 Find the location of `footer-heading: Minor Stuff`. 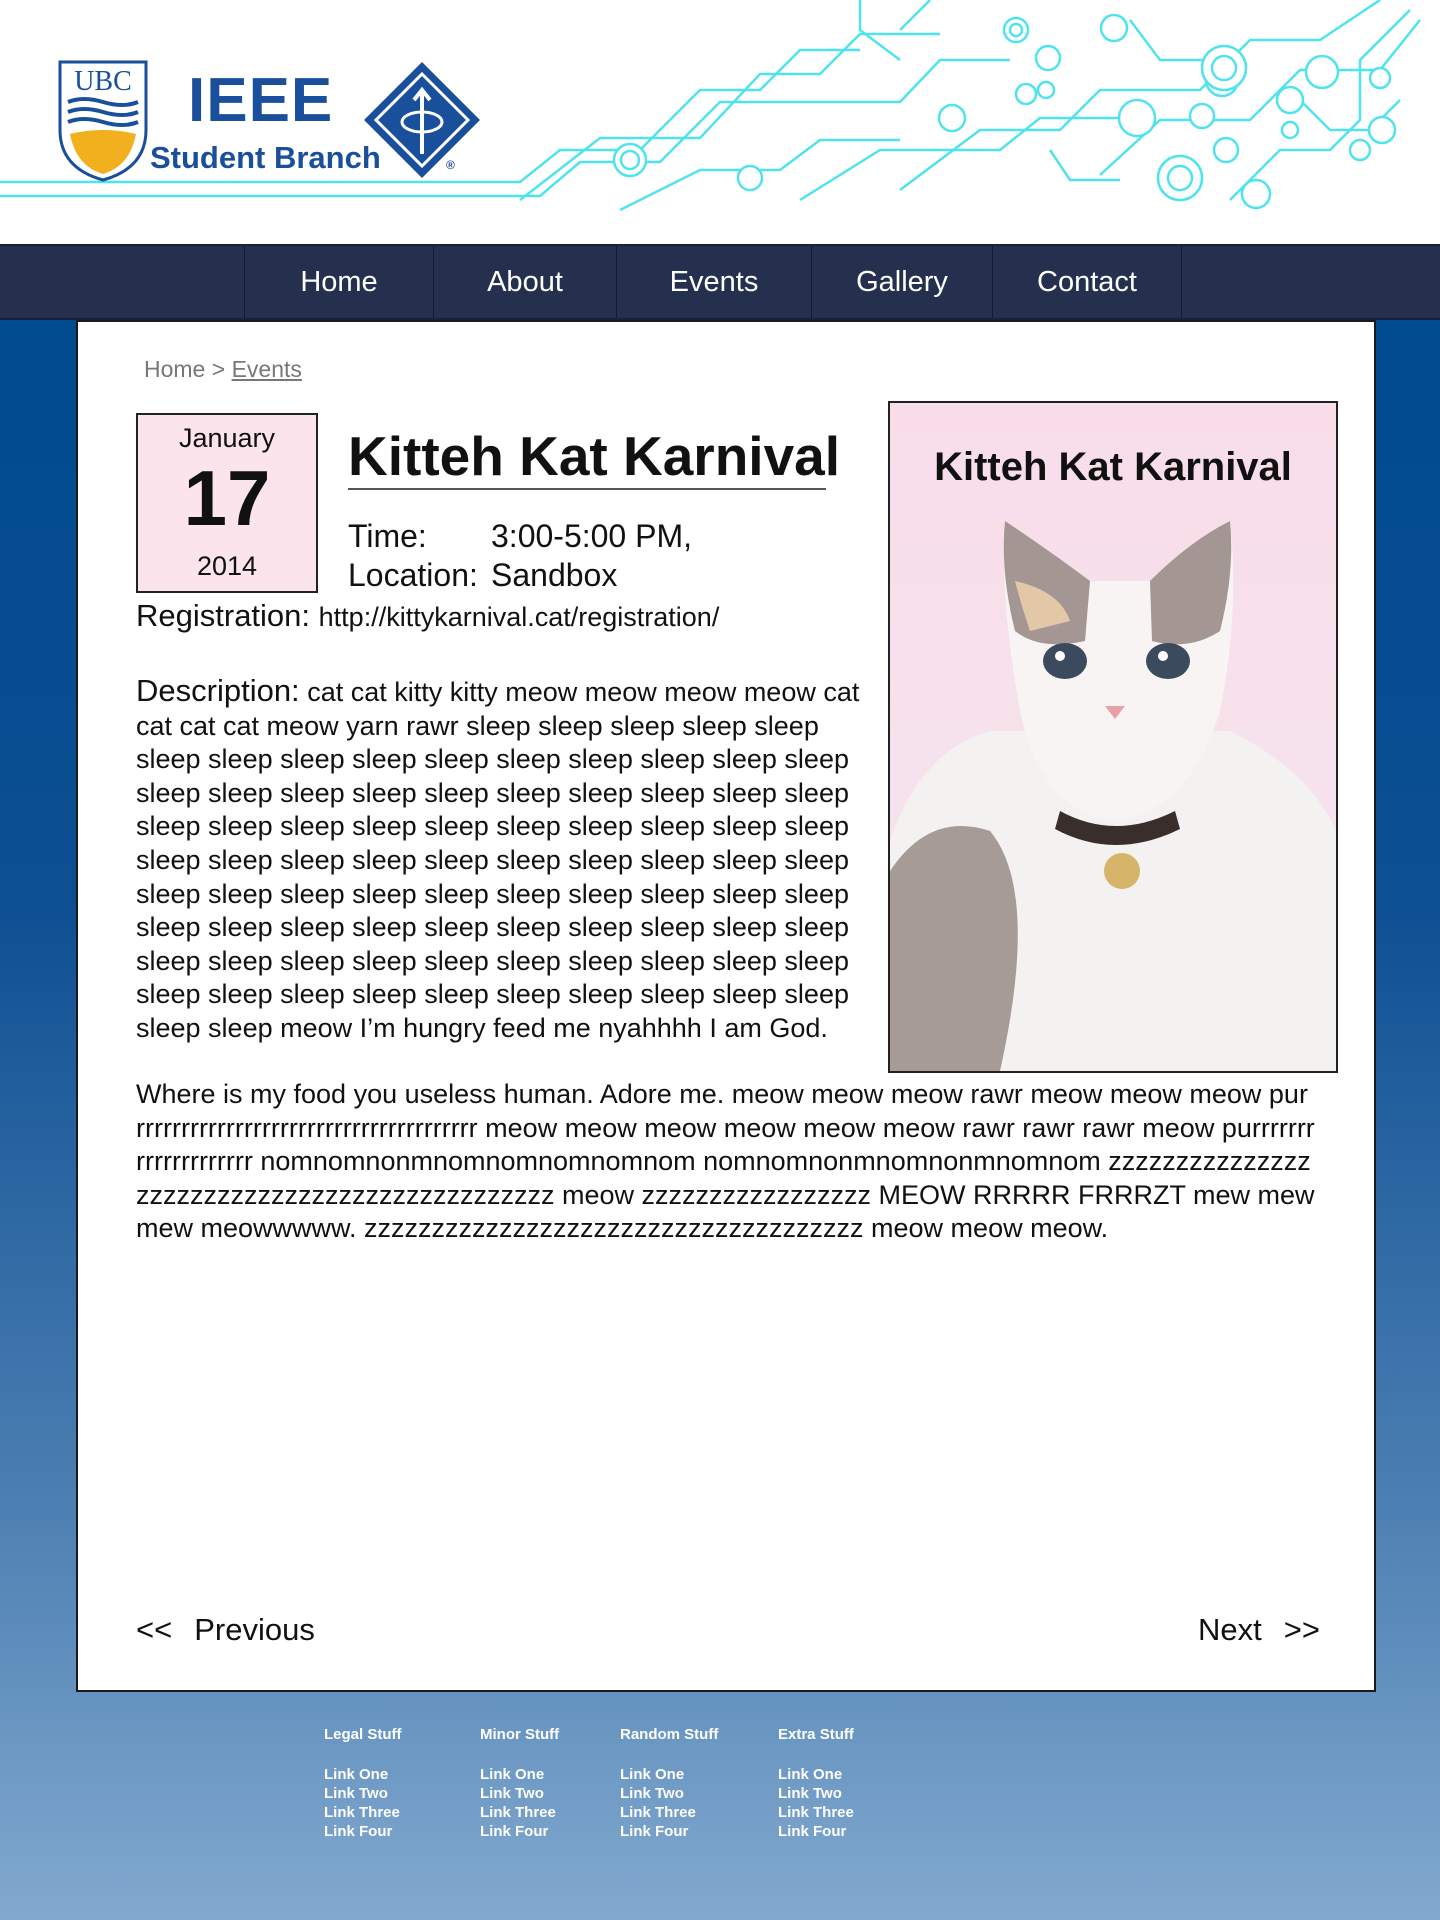

footer-heading: Minor Stuff is located at coordinates (520, 1734).